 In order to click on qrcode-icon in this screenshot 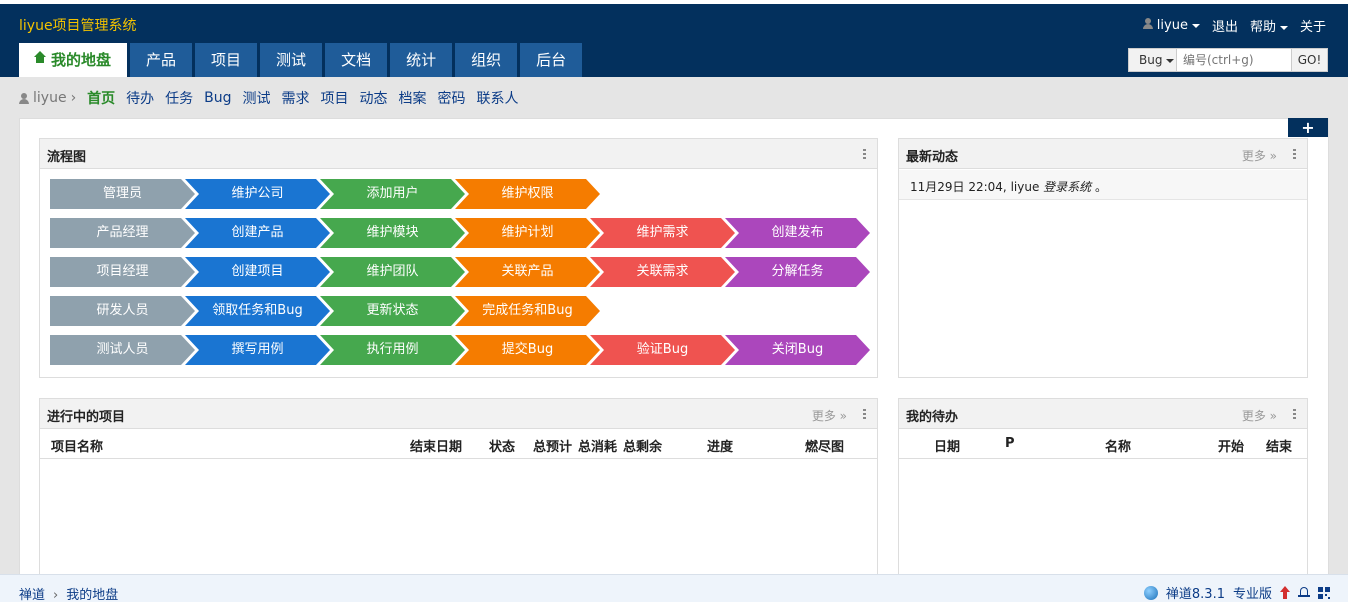, I will do `click(1324, 592)`.